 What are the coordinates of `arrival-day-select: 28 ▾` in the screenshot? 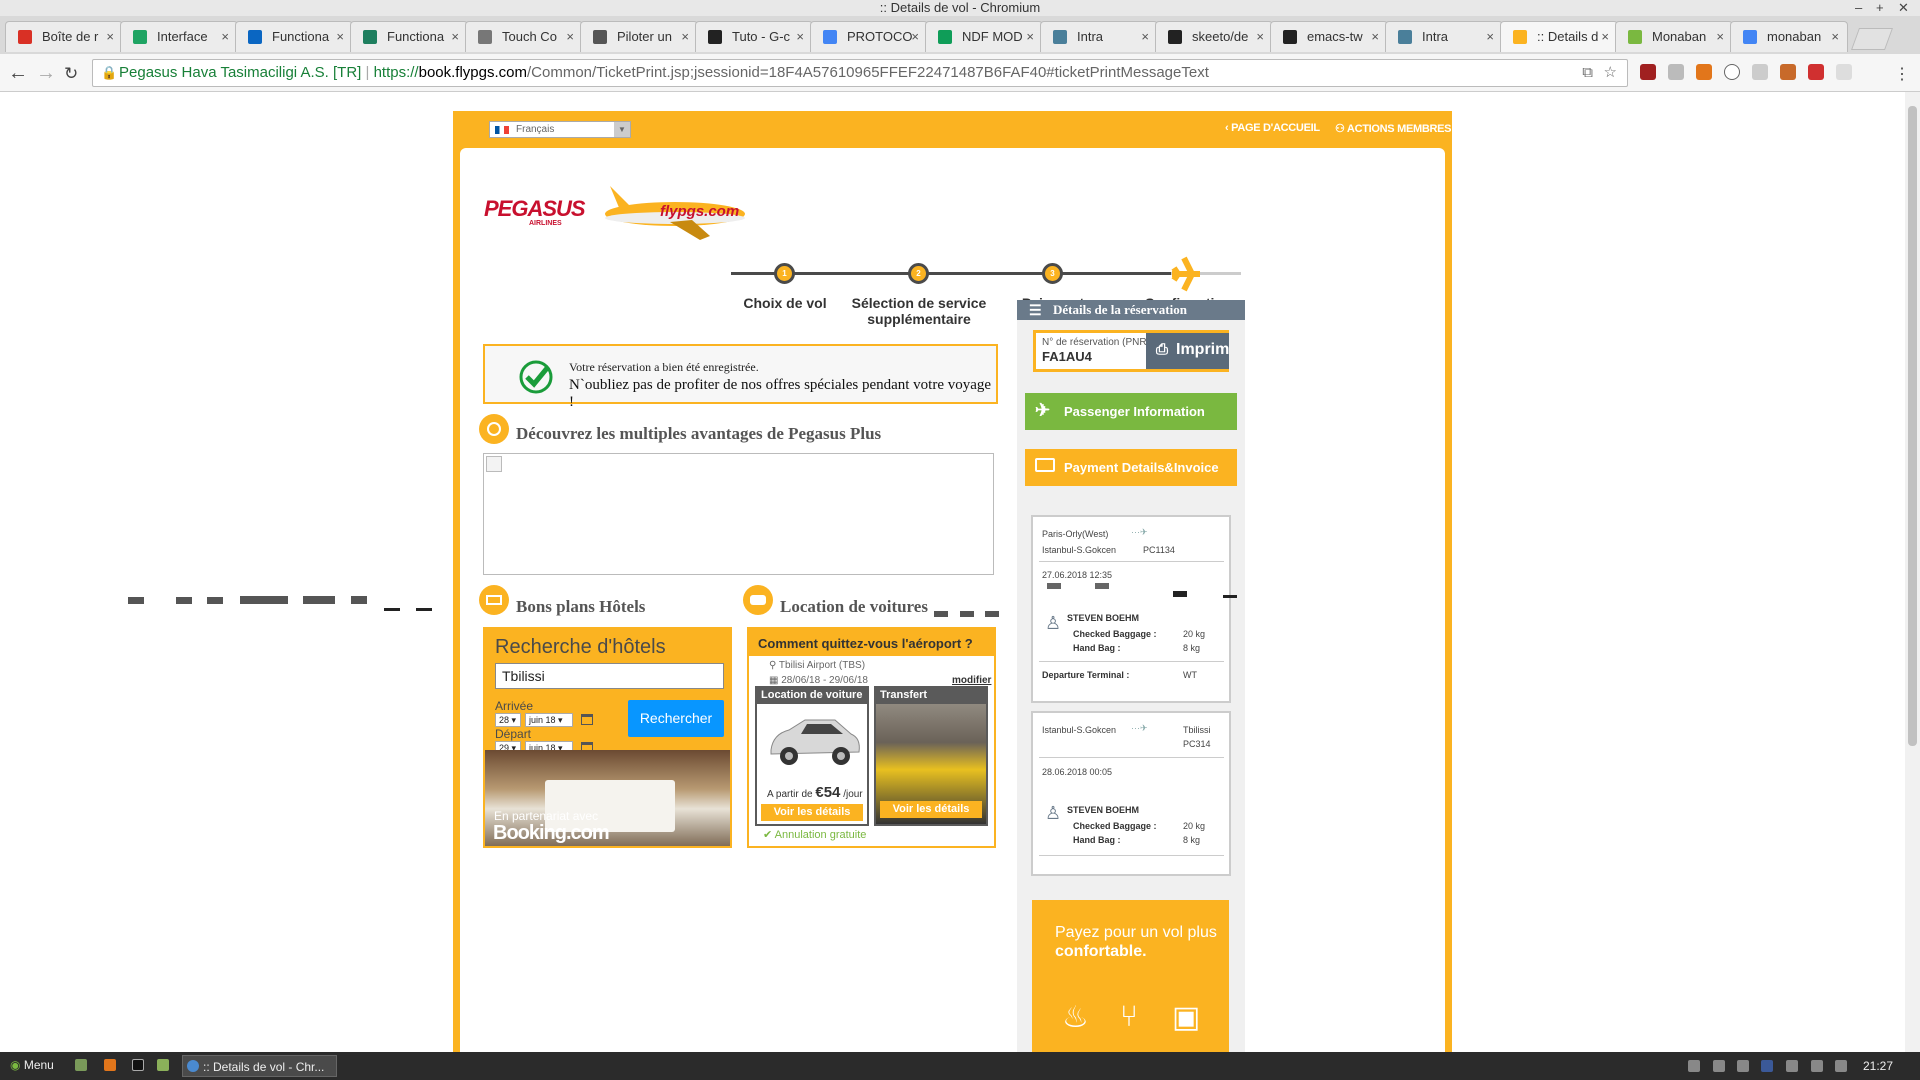 It's located at (508, 720).